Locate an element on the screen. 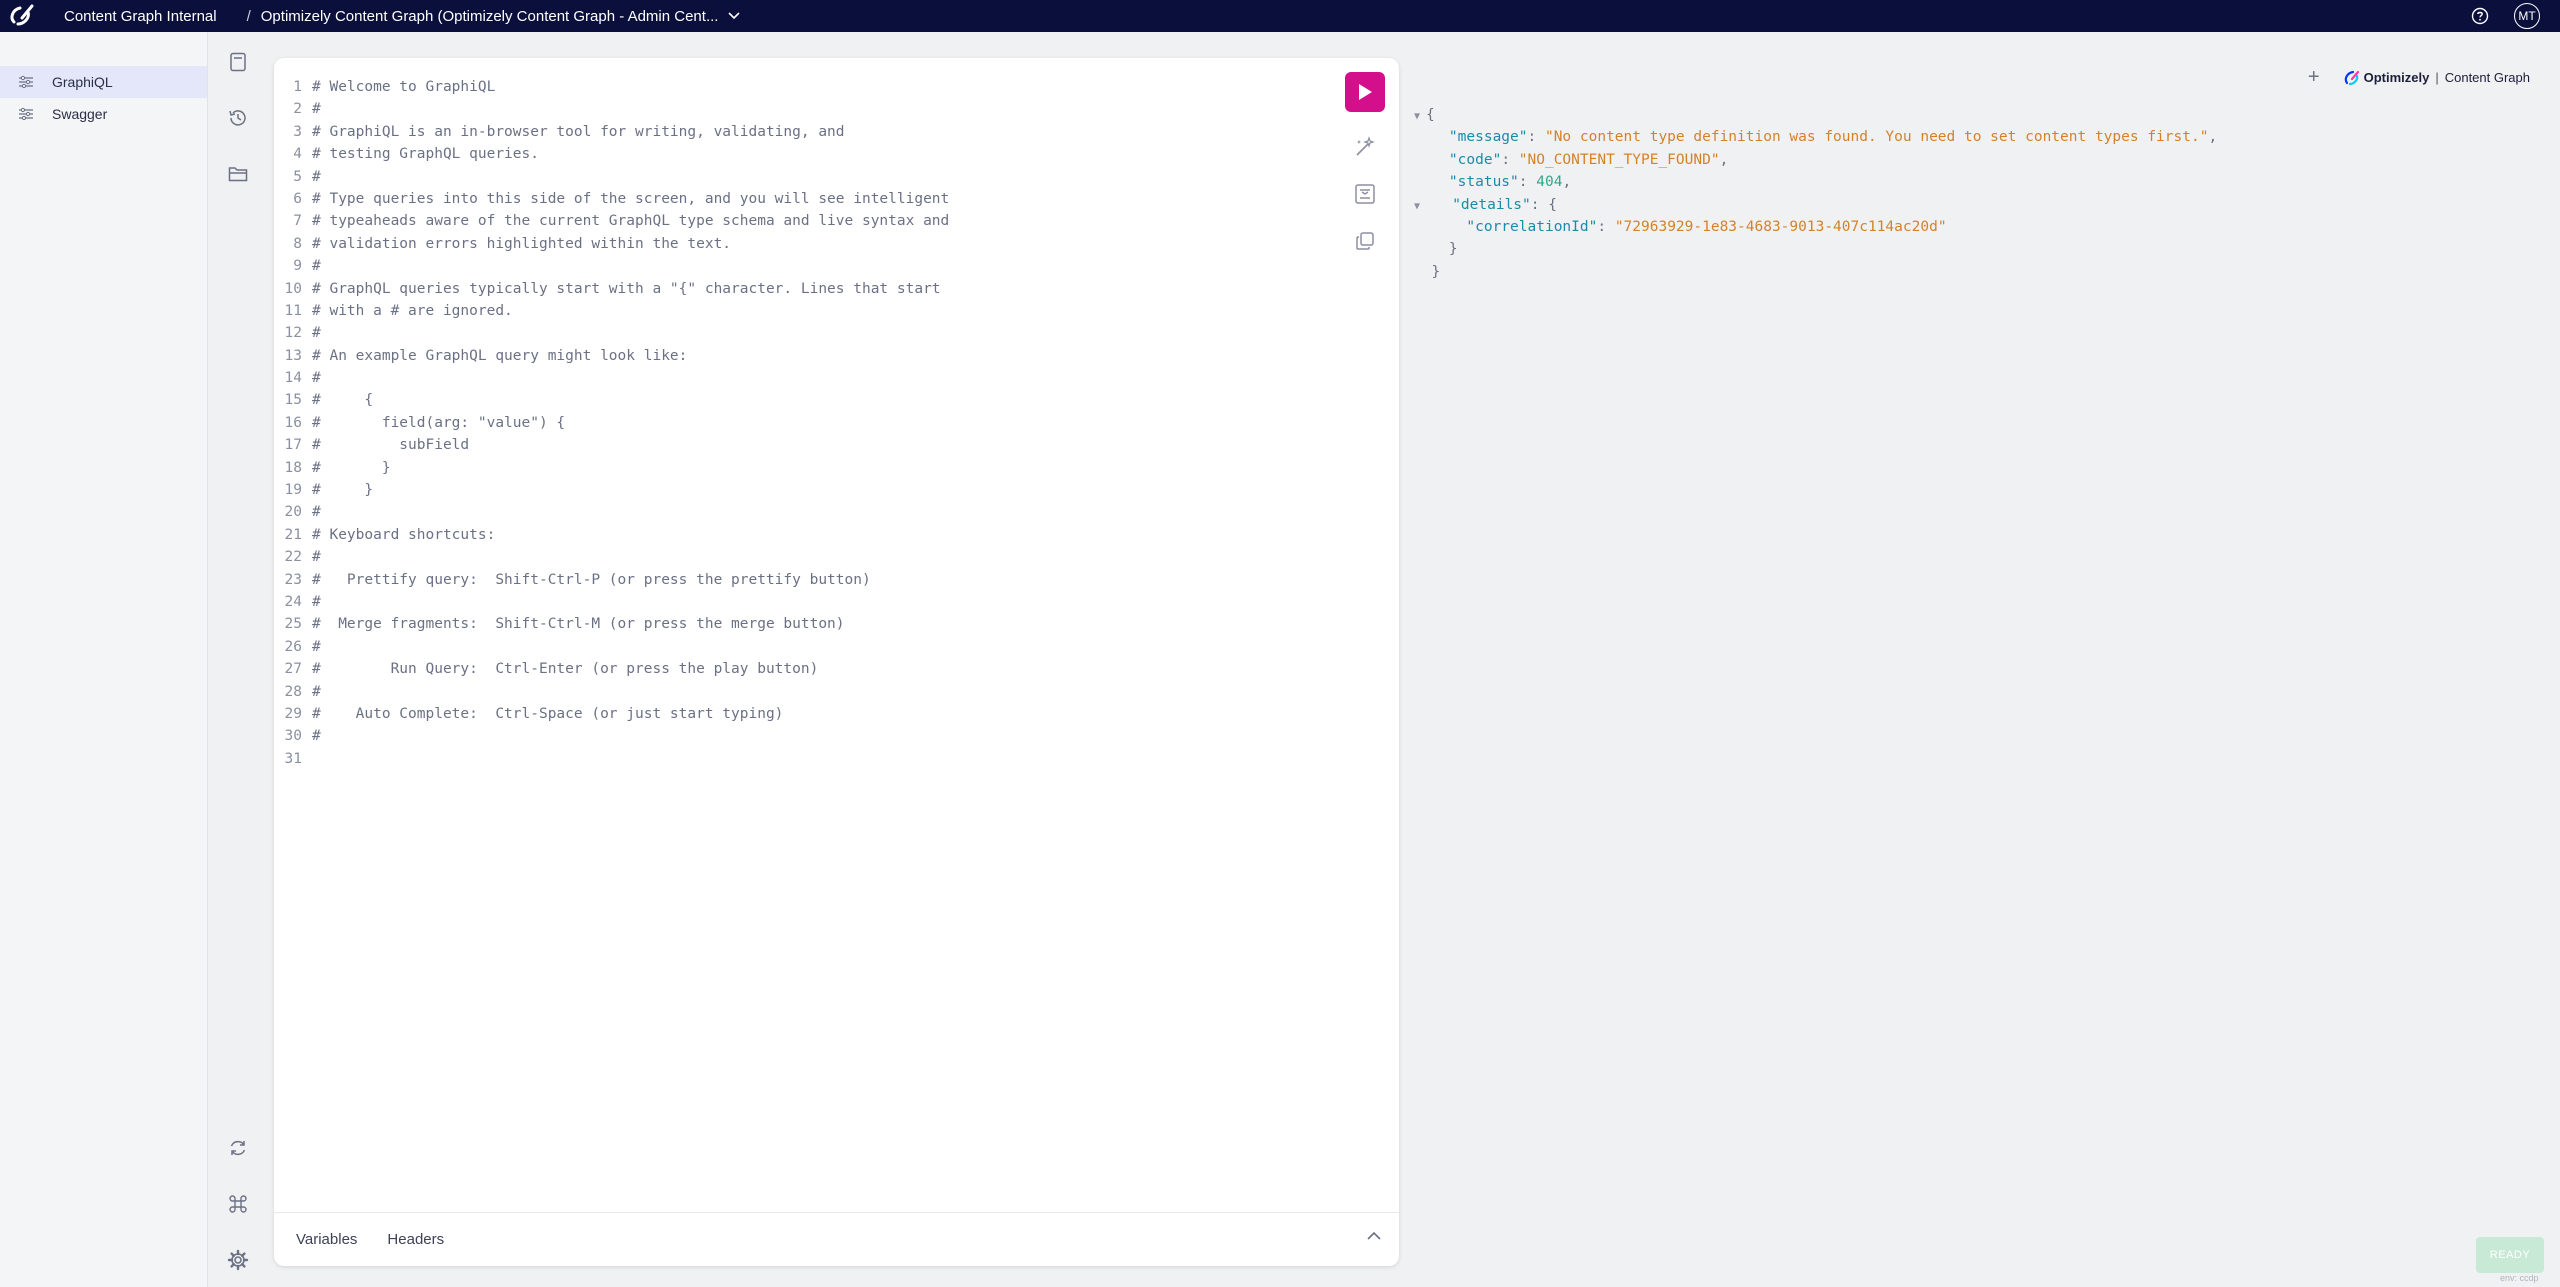  line-text: # subField is located at coordinates (391, 445).